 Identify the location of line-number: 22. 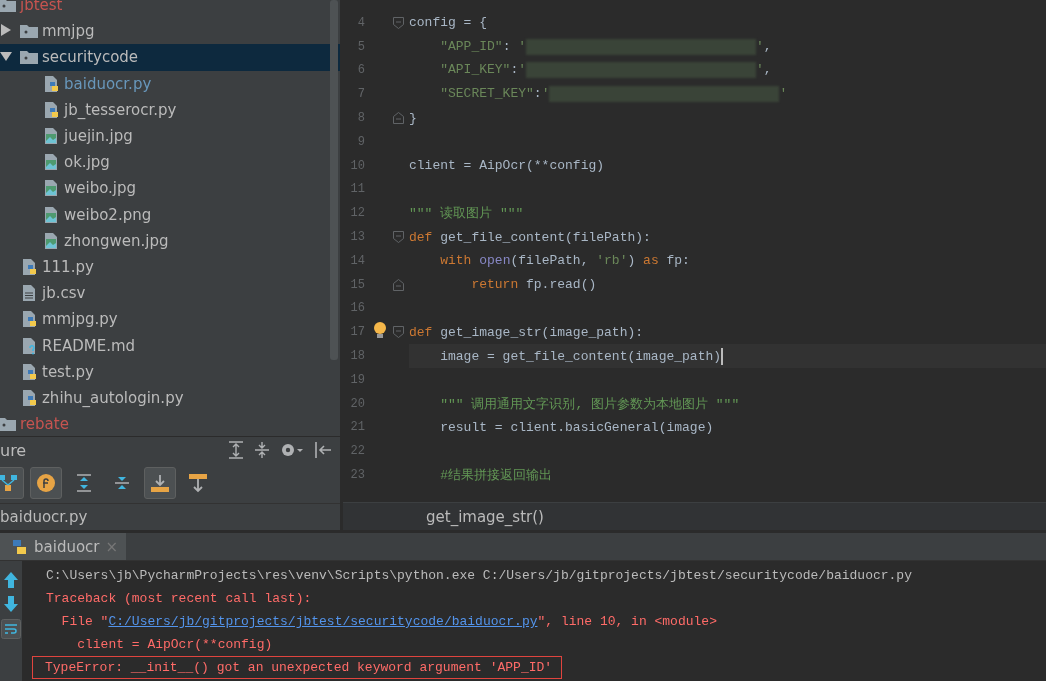
(357, 451).